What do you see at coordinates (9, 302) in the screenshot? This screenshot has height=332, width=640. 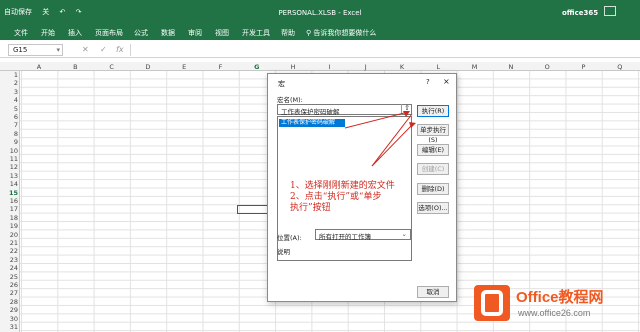 I see `row-header: 28` at bounding box center [9, 302].